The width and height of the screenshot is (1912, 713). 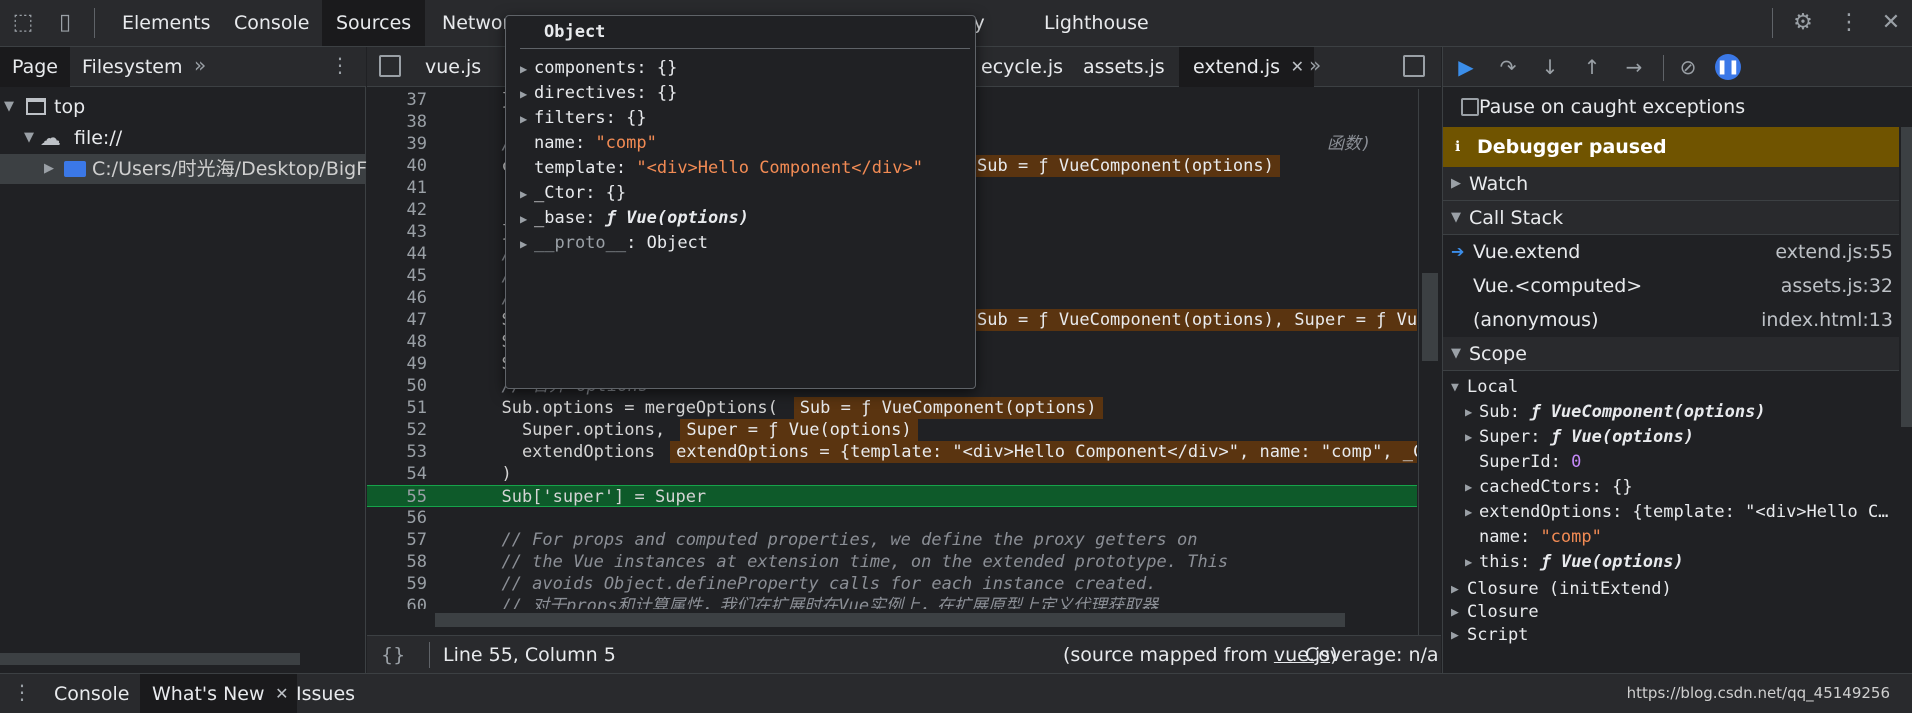 What do you see at coordinates (1430, 317) in the screenshot?
I see `scrollbar-thumb` at bounding box center [1430, 317].